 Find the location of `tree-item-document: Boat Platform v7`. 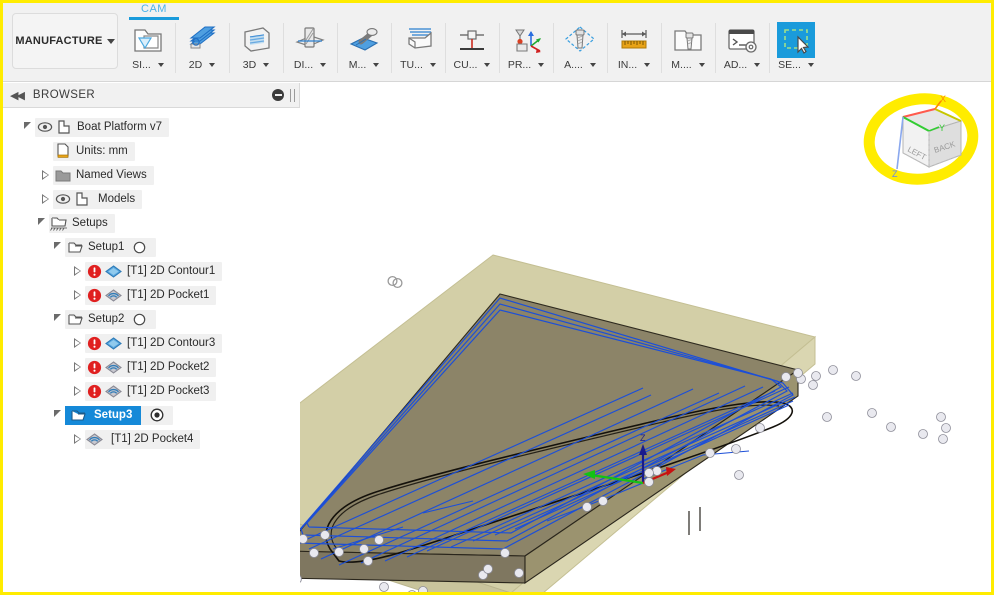

tree-item-document: Boat Platform v7 is located at coordinates (151, 127).